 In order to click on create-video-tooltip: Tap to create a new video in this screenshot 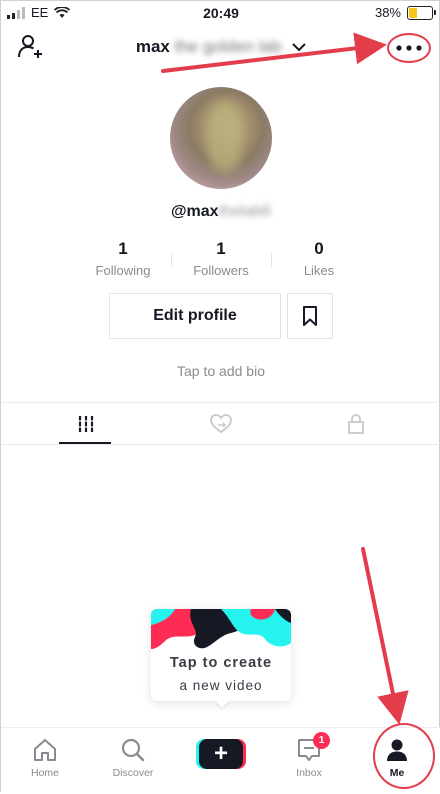, I will do `click(221, 655)`.